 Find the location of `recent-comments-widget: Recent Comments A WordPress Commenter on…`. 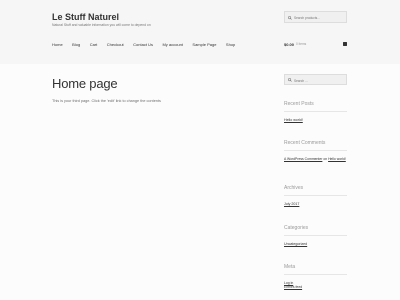

recent-comments-widget: Recent Comments A WordPress Commenter on… is located at coordinates (315, 150).